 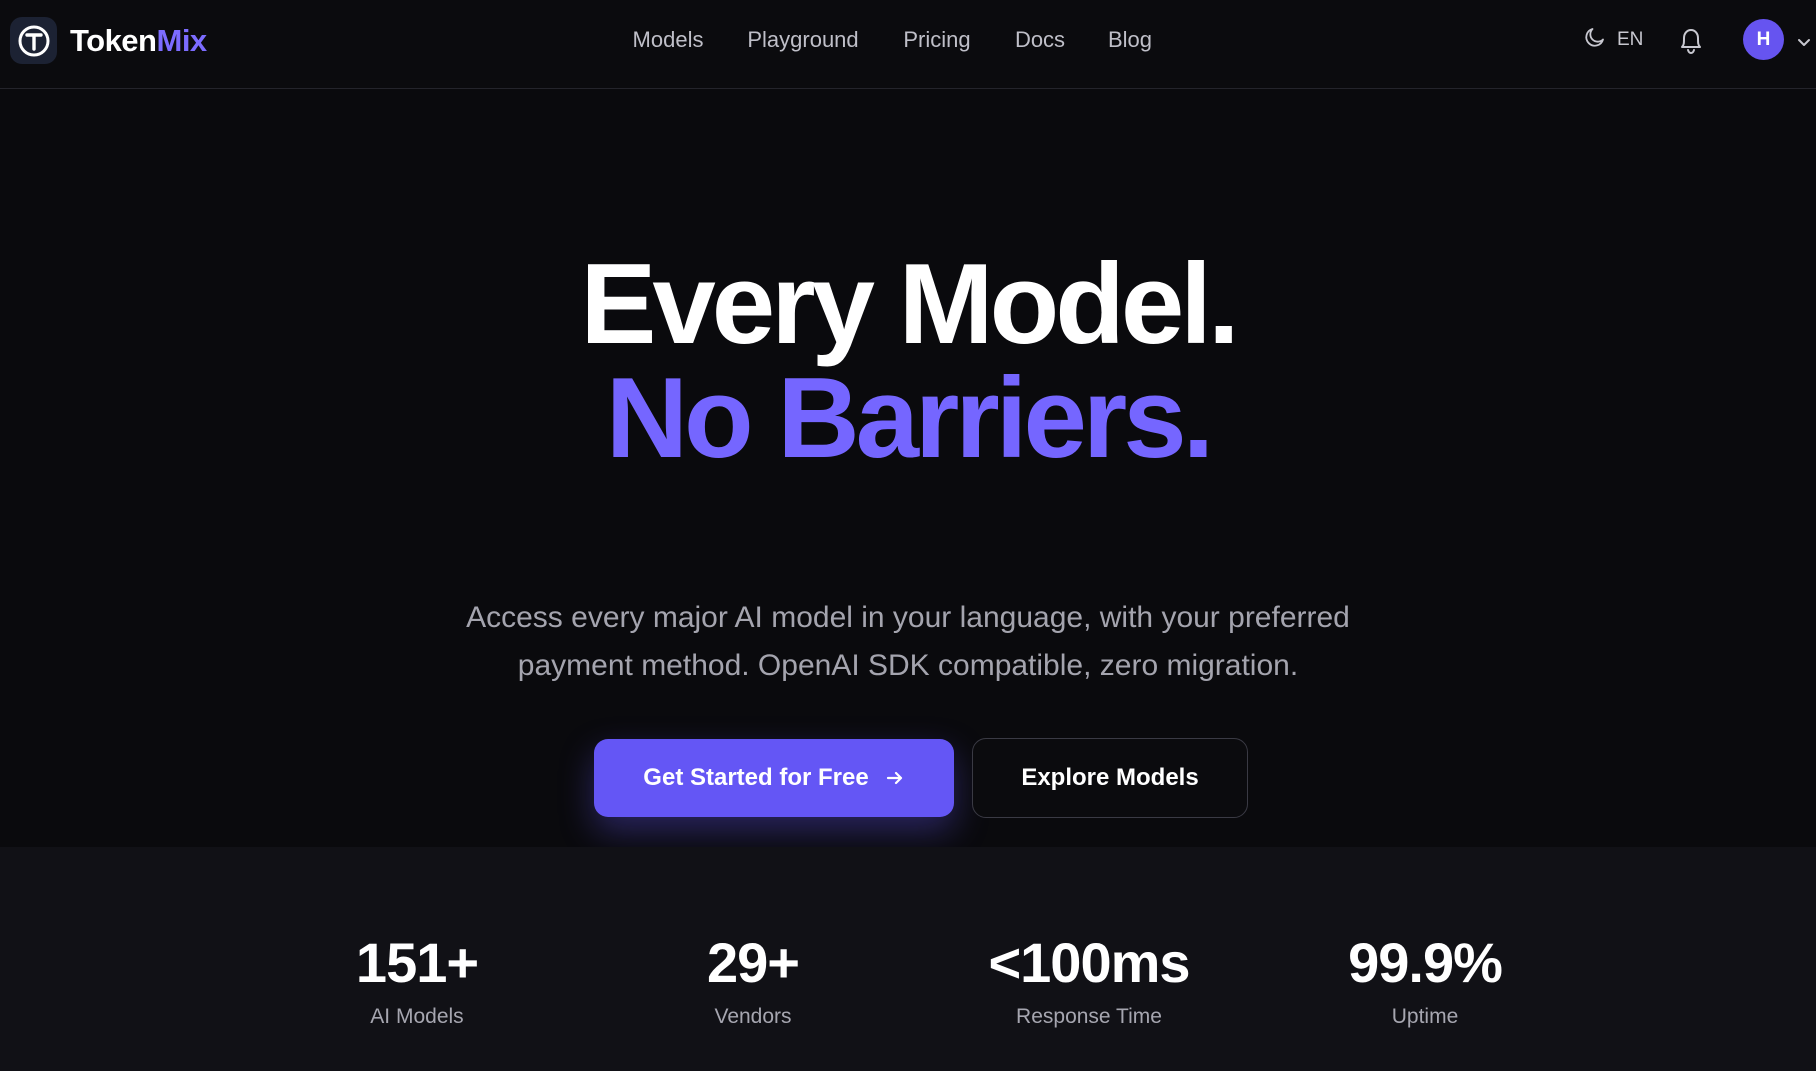 I want to click on stat-value: 29+, so click(x=753, y=962).